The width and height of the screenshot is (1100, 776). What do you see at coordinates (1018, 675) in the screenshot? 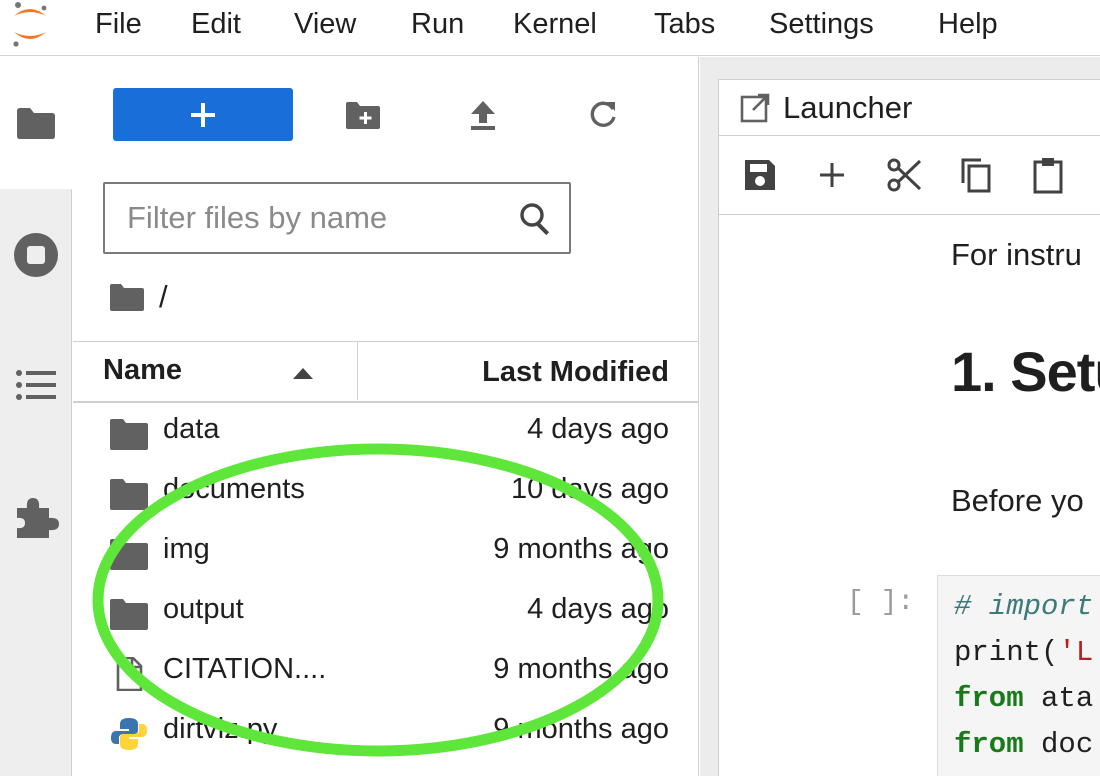
I see `code-cell: # import print('L from ata from doc` at bounding box center [1018, 675].